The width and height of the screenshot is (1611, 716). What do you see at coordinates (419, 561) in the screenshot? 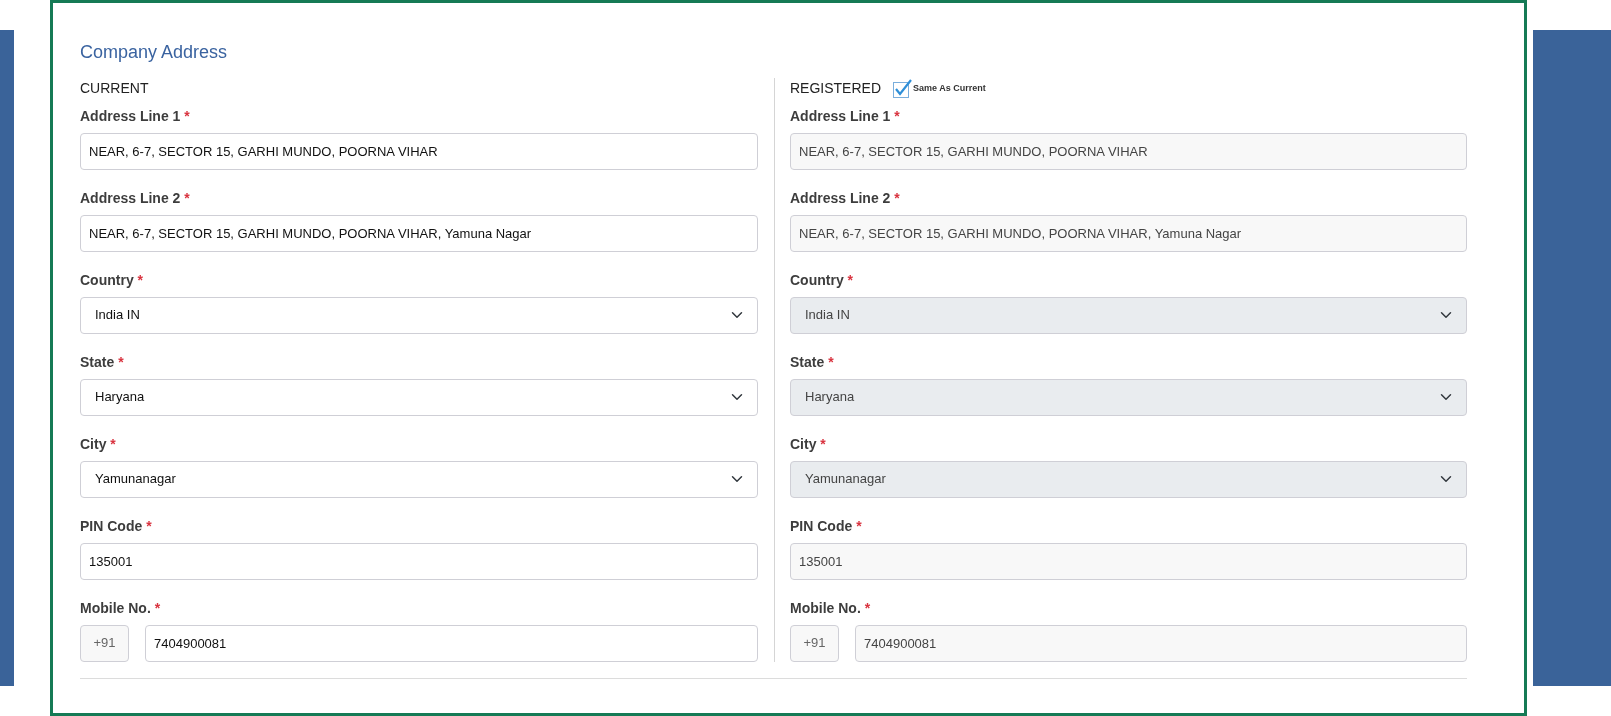
I see `input-field: 135001` at bounding box center [419, 561].